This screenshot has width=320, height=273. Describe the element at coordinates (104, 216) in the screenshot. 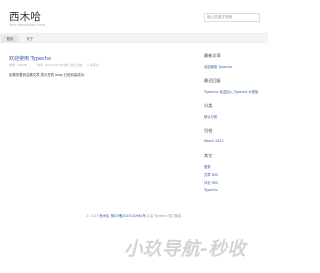

I see `footer-site-link: 西木哈` at that location.